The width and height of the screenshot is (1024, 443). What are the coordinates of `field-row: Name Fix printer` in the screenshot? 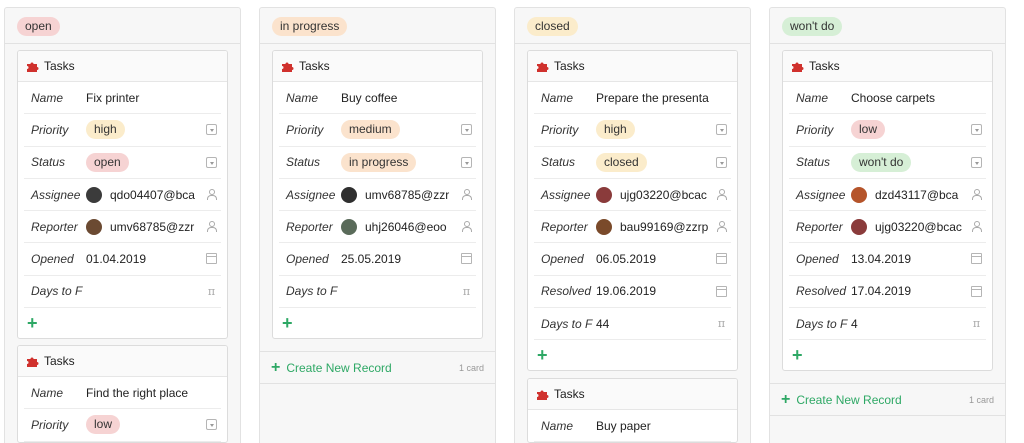 It's located at (122, 98).